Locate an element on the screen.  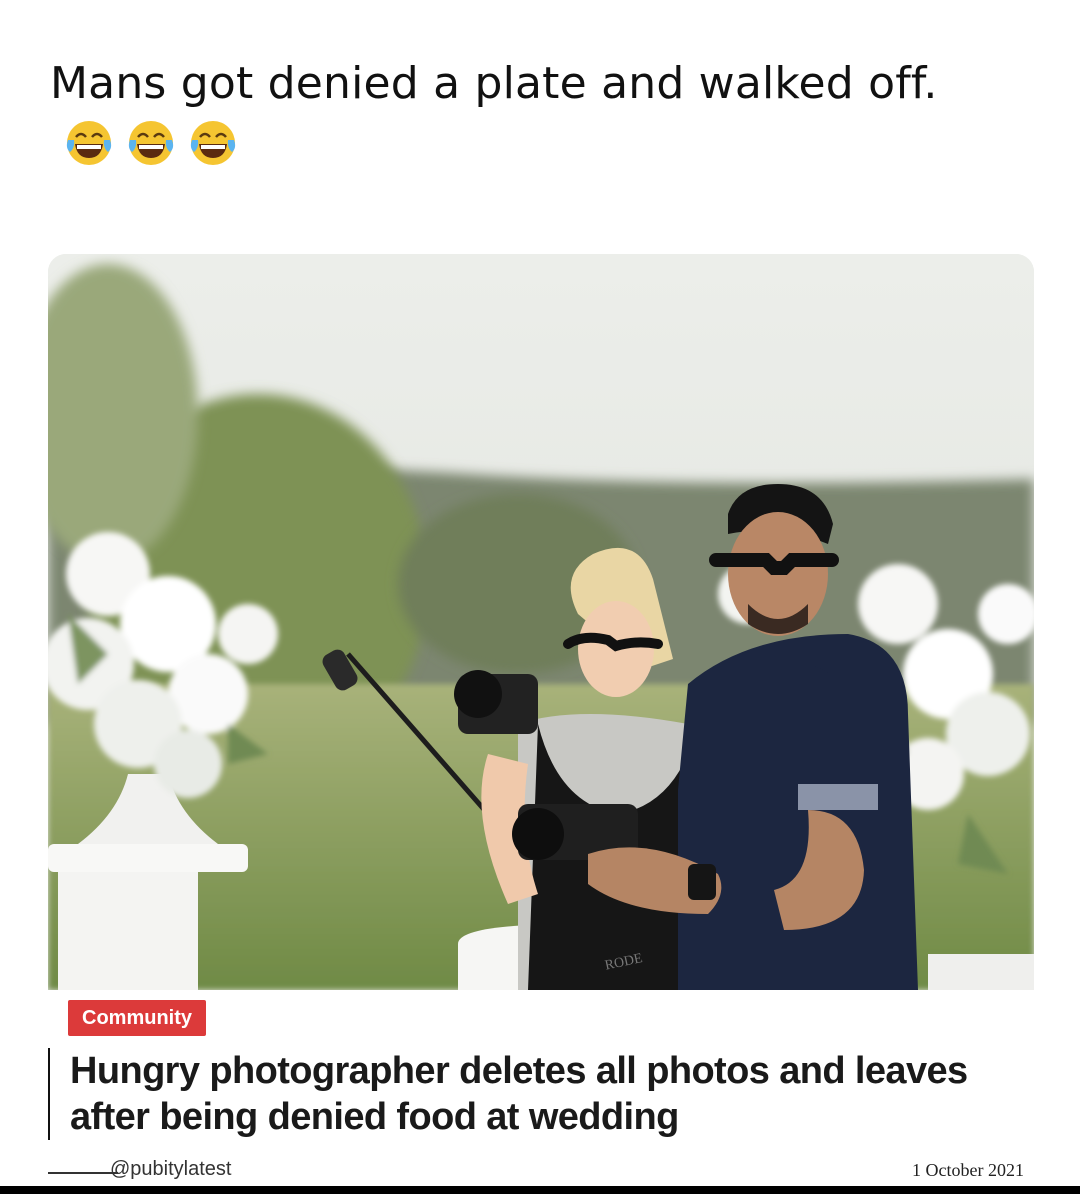
emoji-row is located at coordinates (151, 143).